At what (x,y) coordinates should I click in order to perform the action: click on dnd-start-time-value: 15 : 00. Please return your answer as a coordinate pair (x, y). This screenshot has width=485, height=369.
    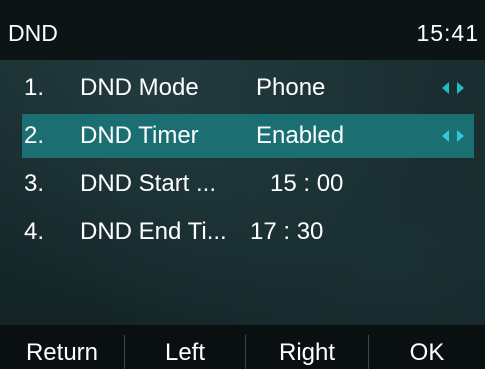
    Looking at the image, I should click on (306, 184).